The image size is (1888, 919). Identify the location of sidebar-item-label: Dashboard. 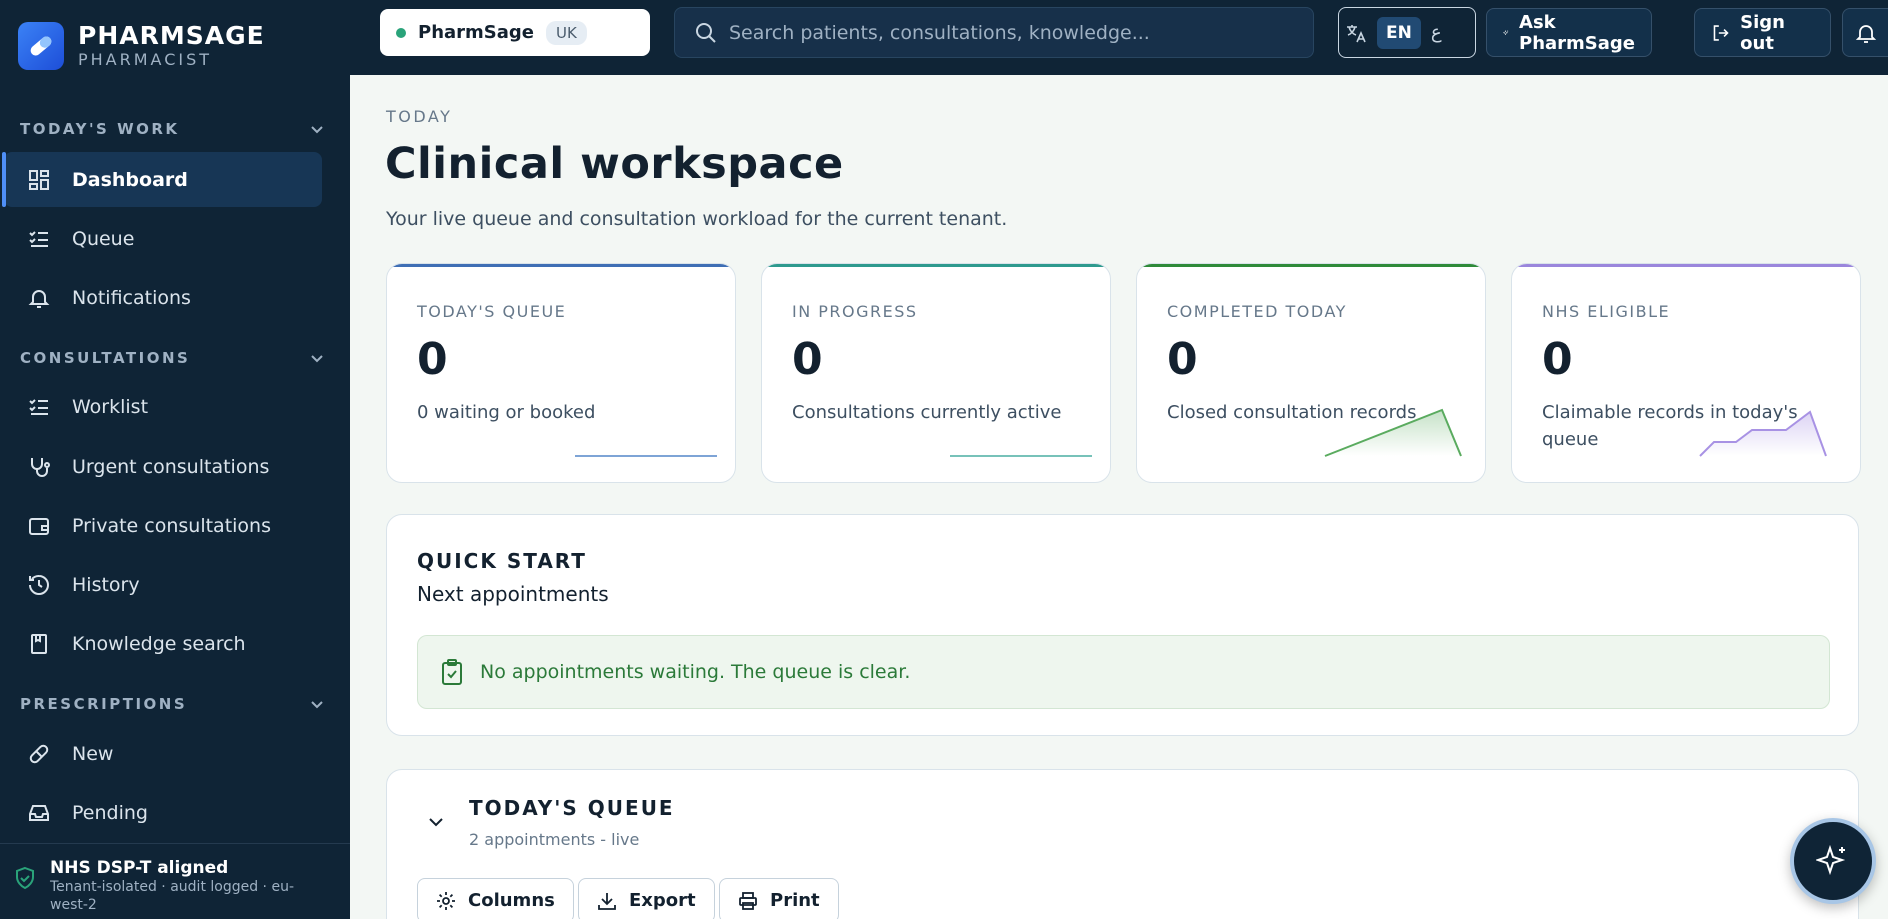
(130, 179).